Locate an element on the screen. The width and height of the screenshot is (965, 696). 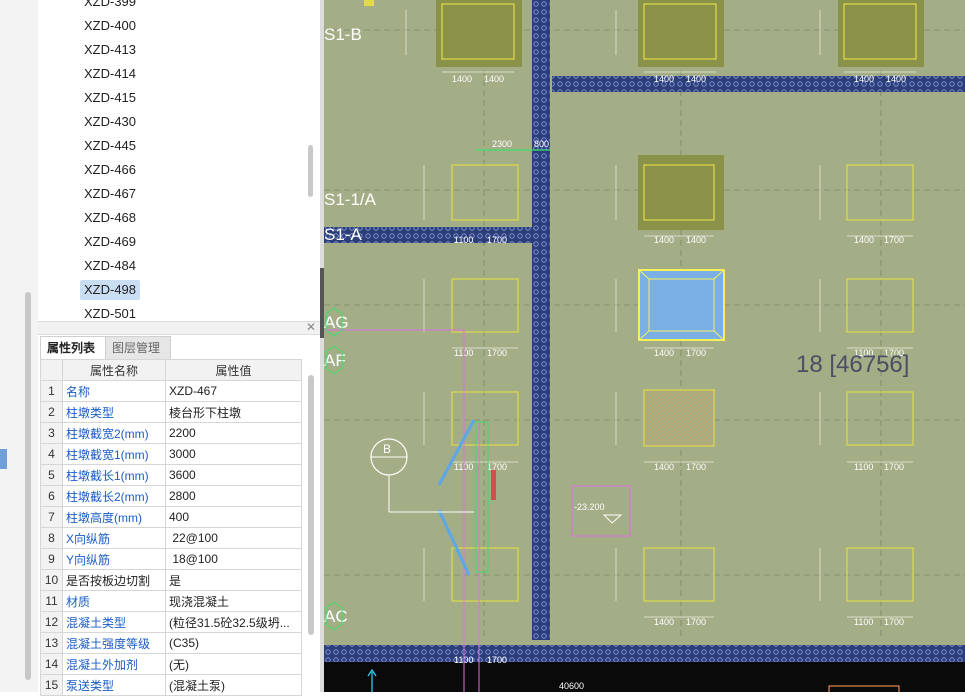
dim-text: 2300 is located at coordinates (502, 144).